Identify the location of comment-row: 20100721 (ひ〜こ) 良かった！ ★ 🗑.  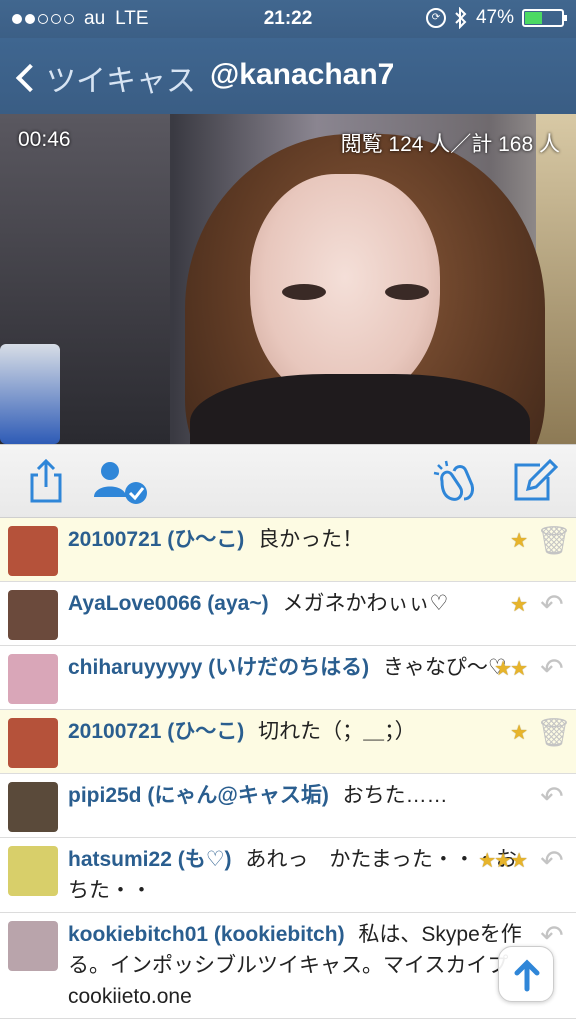
(288, 550).